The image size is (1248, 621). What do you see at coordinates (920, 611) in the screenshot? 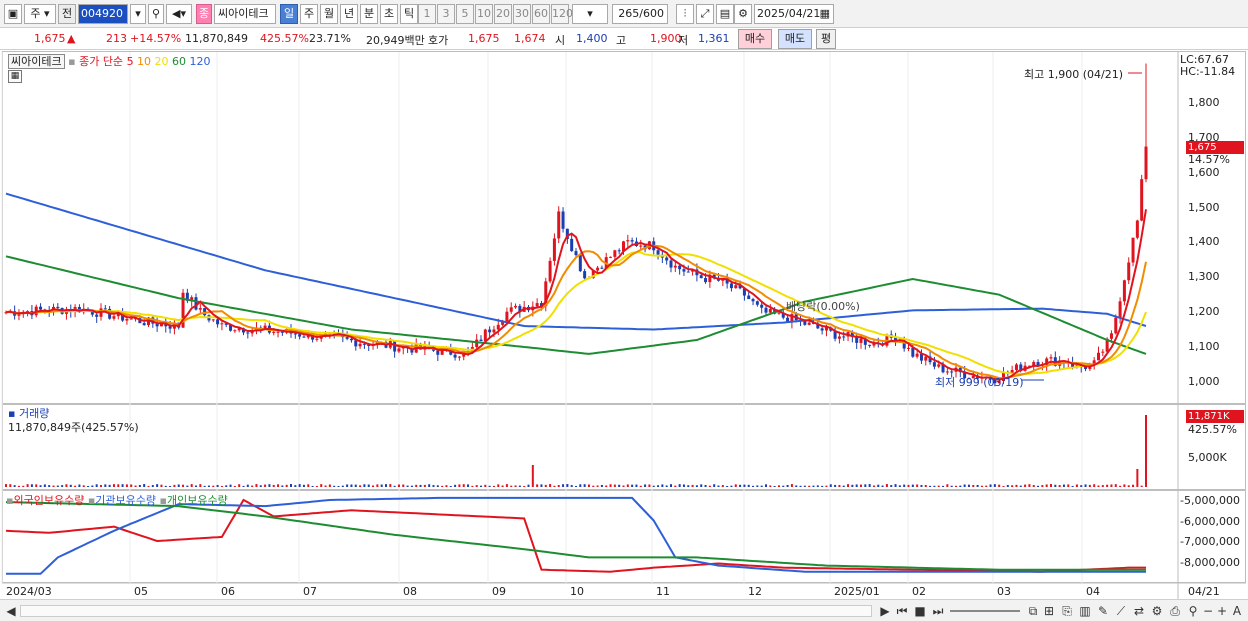
I see `stop-icon: ■` at bounding box center [920, 611].